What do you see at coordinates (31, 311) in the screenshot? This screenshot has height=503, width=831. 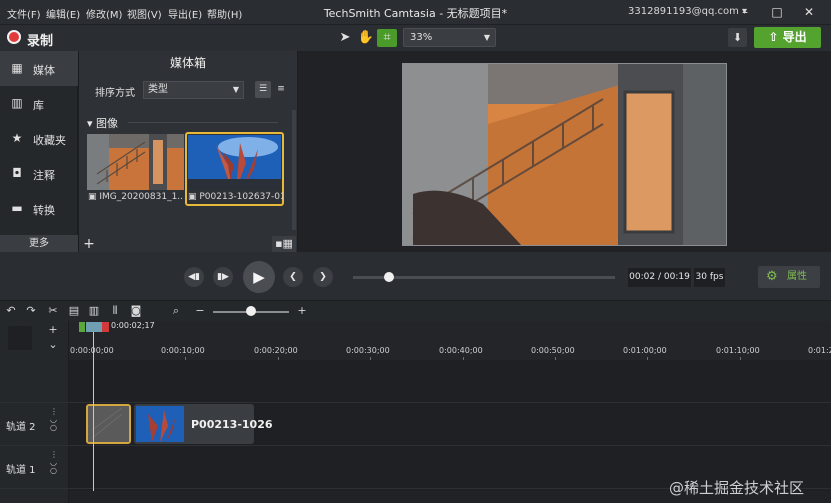 I see `redo-icon: ↷` at bounding box center [31, 311].